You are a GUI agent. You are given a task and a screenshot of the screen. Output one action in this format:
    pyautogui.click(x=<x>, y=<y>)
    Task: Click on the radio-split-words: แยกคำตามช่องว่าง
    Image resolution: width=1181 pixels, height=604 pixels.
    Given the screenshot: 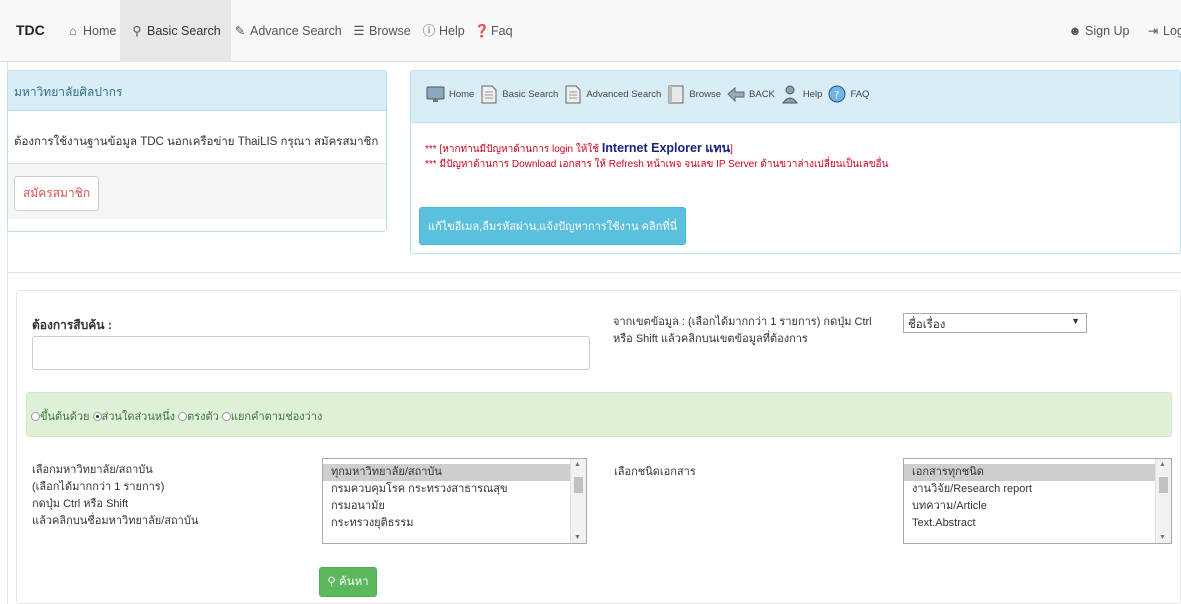 What is the action you would take?
    pyautogui.click(x=271, y=417)
    